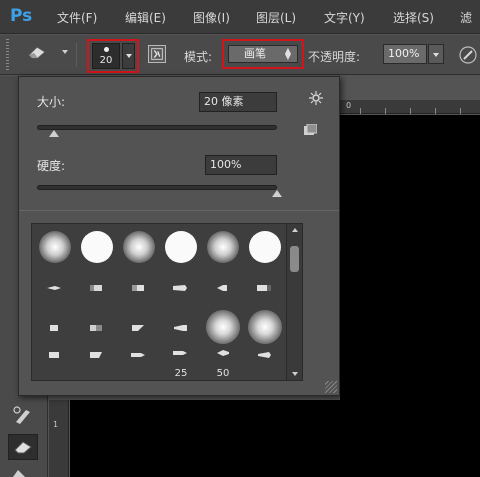  I want to click on scroll-thumb, so click(294, 259).